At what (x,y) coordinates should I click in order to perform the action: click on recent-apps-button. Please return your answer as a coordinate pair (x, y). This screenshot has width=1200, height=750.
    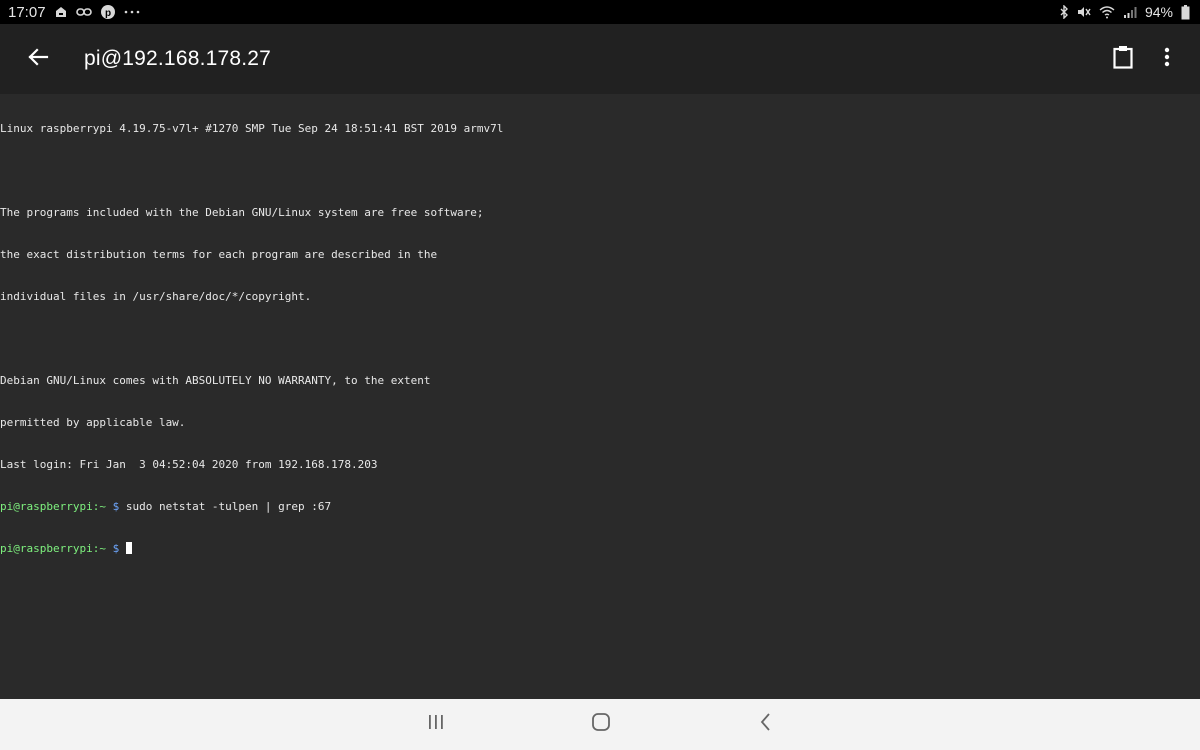
    Looking at the image, I should click on (436, 724).